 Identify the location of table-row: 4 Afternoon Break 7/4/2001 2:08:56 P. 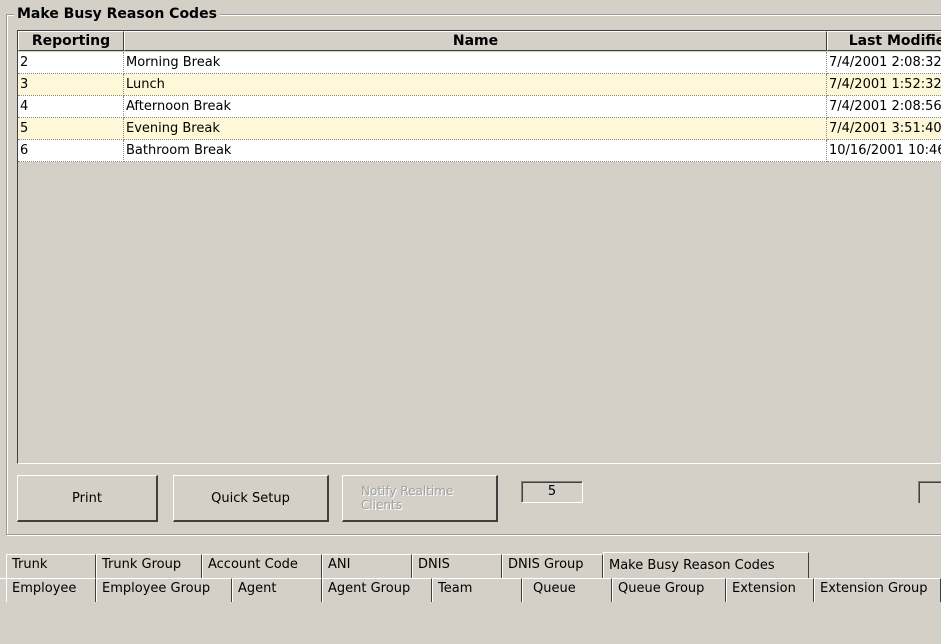
(479, 107).